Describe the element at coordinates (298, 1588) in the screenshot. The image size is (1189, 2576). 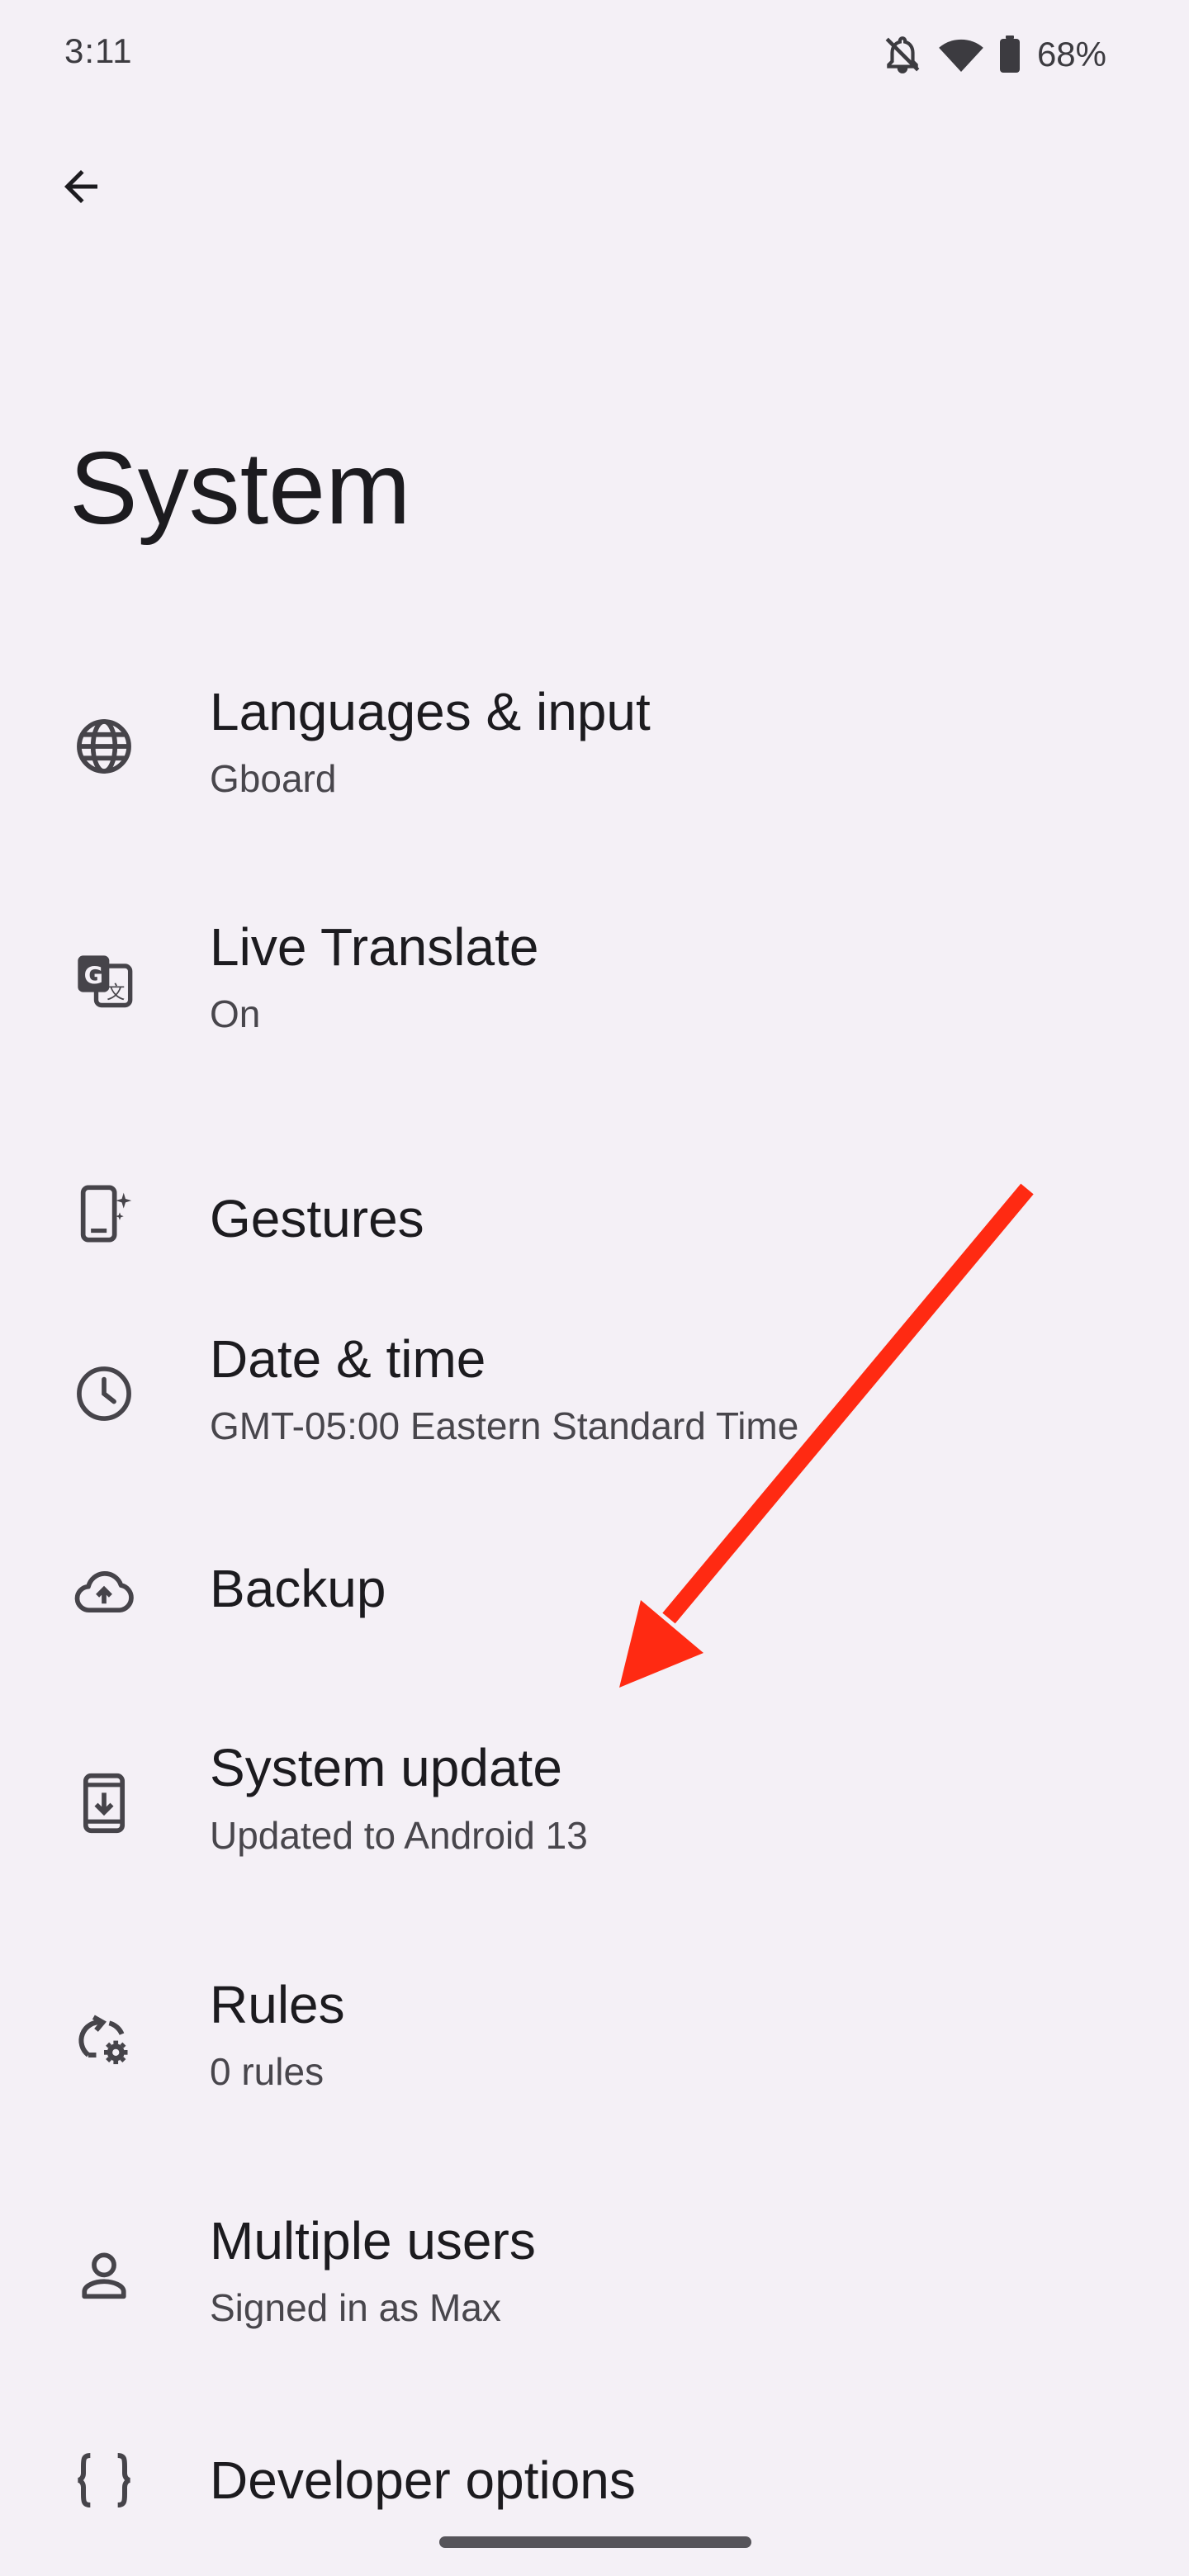
I see `setting-title: Backup` at that location.